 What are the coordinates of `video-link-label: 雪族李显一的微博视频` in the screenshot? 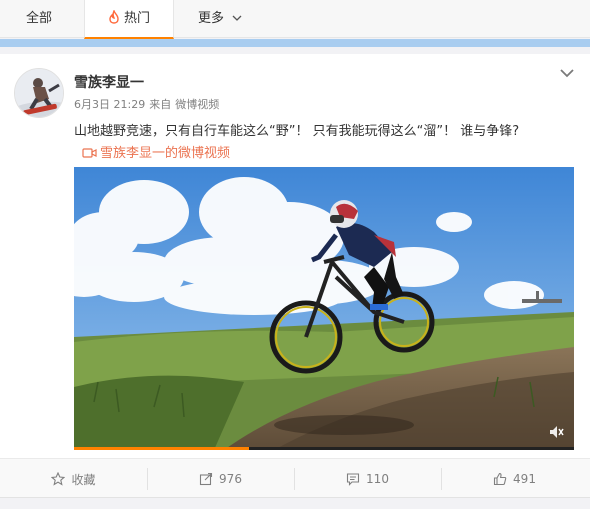 It's located at (165, 153).